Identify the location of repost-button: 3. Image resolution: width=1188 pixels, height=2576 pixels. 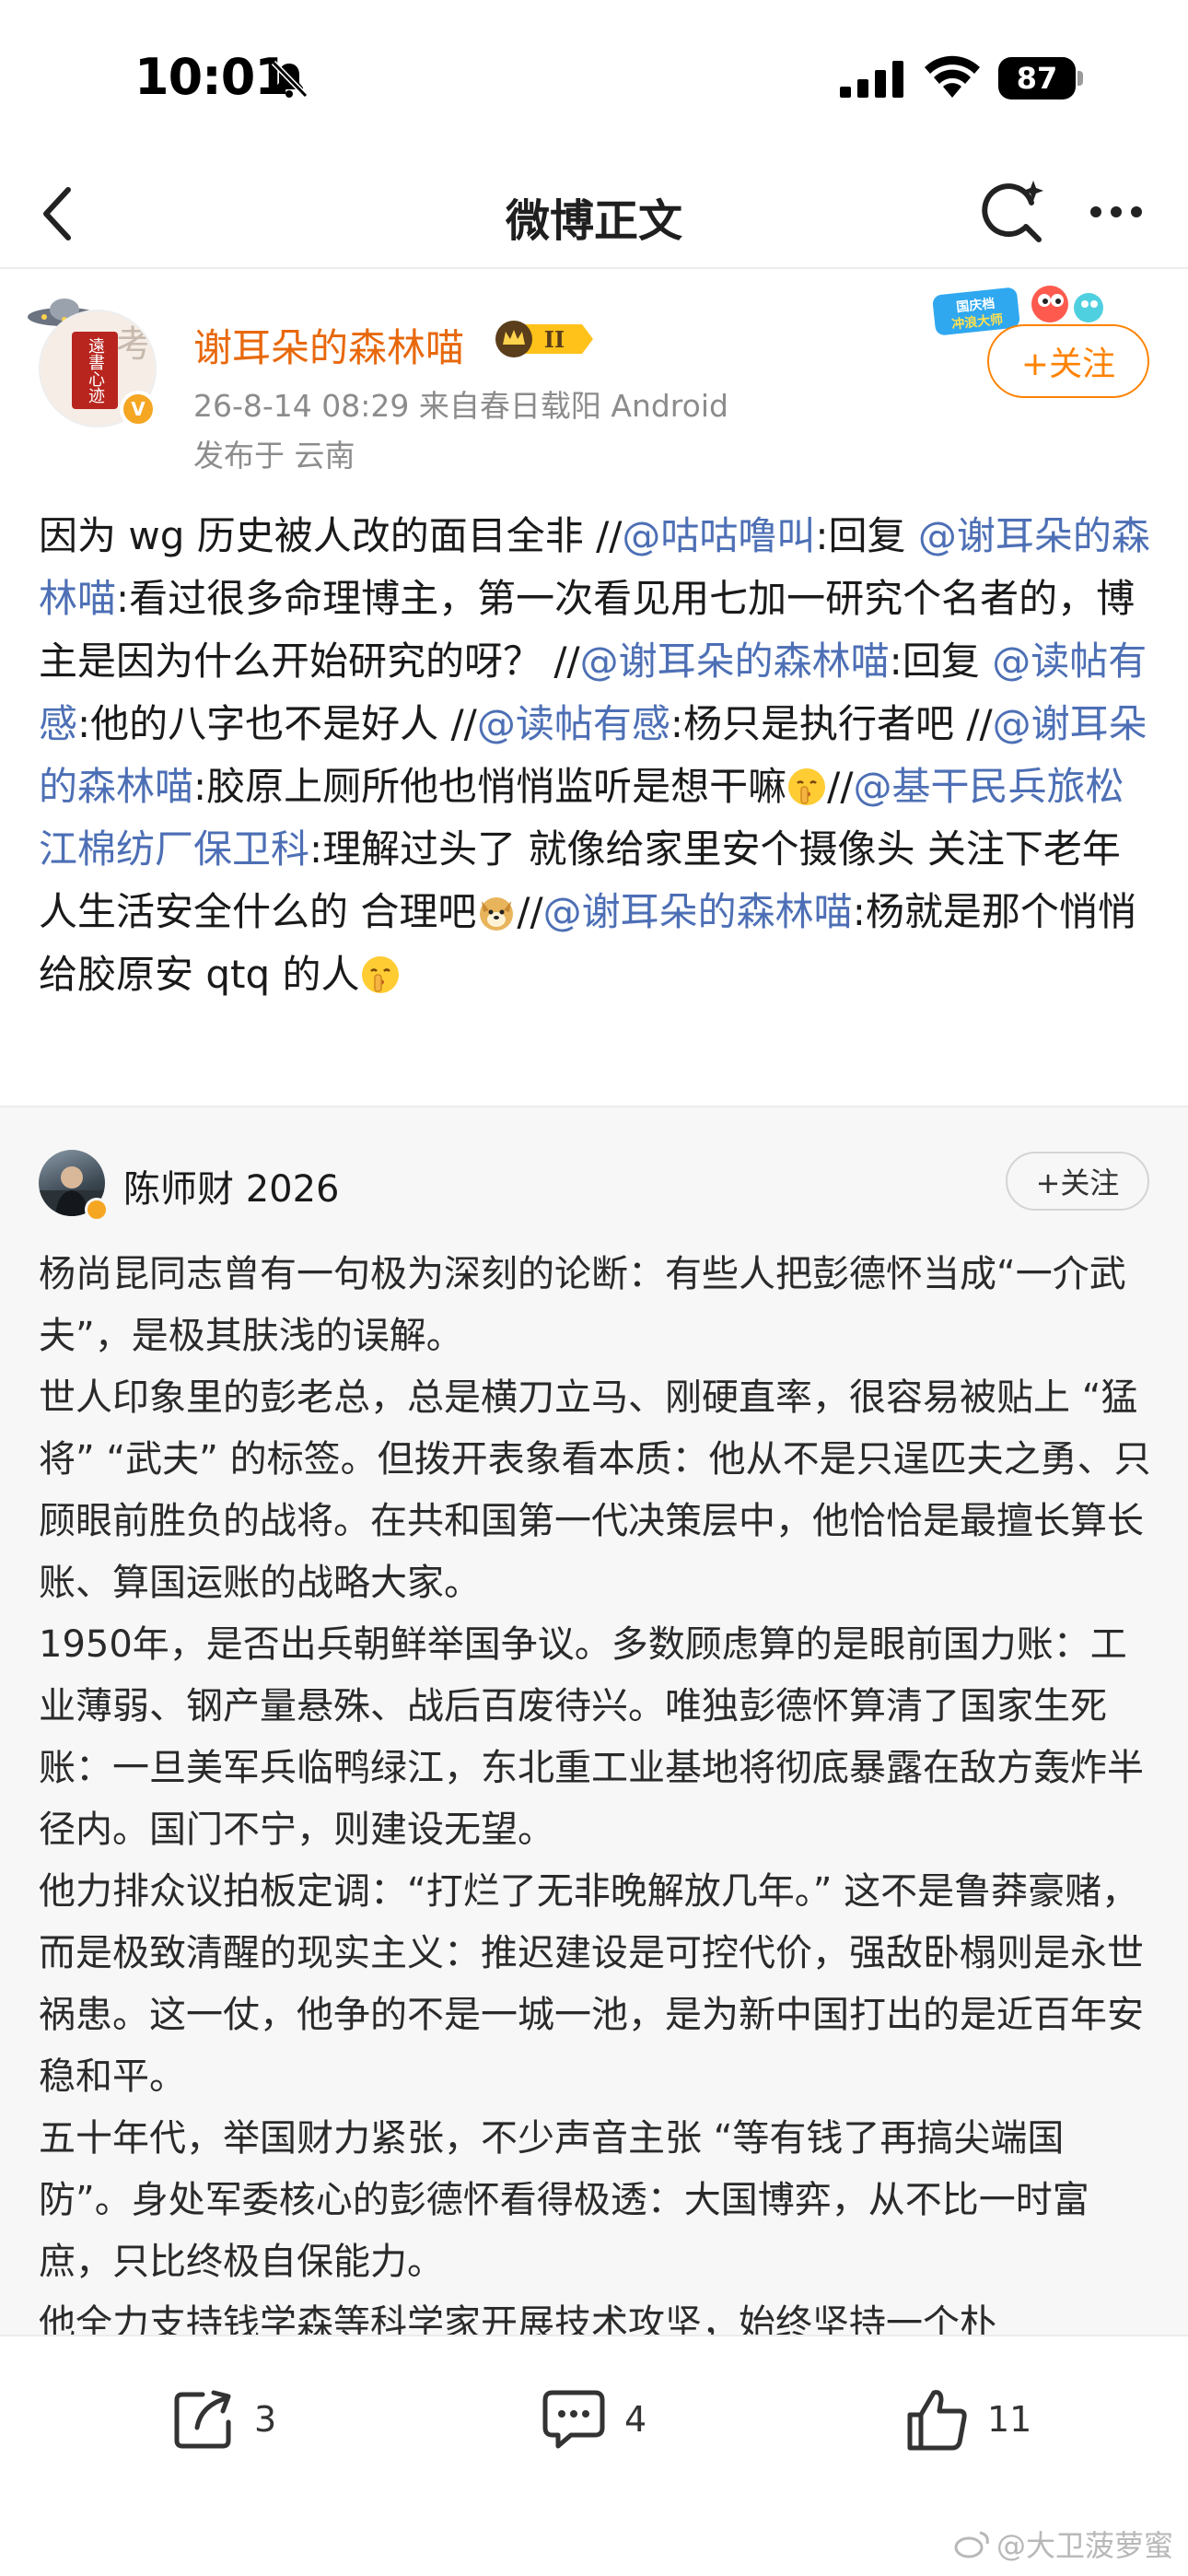
(222, 2419).